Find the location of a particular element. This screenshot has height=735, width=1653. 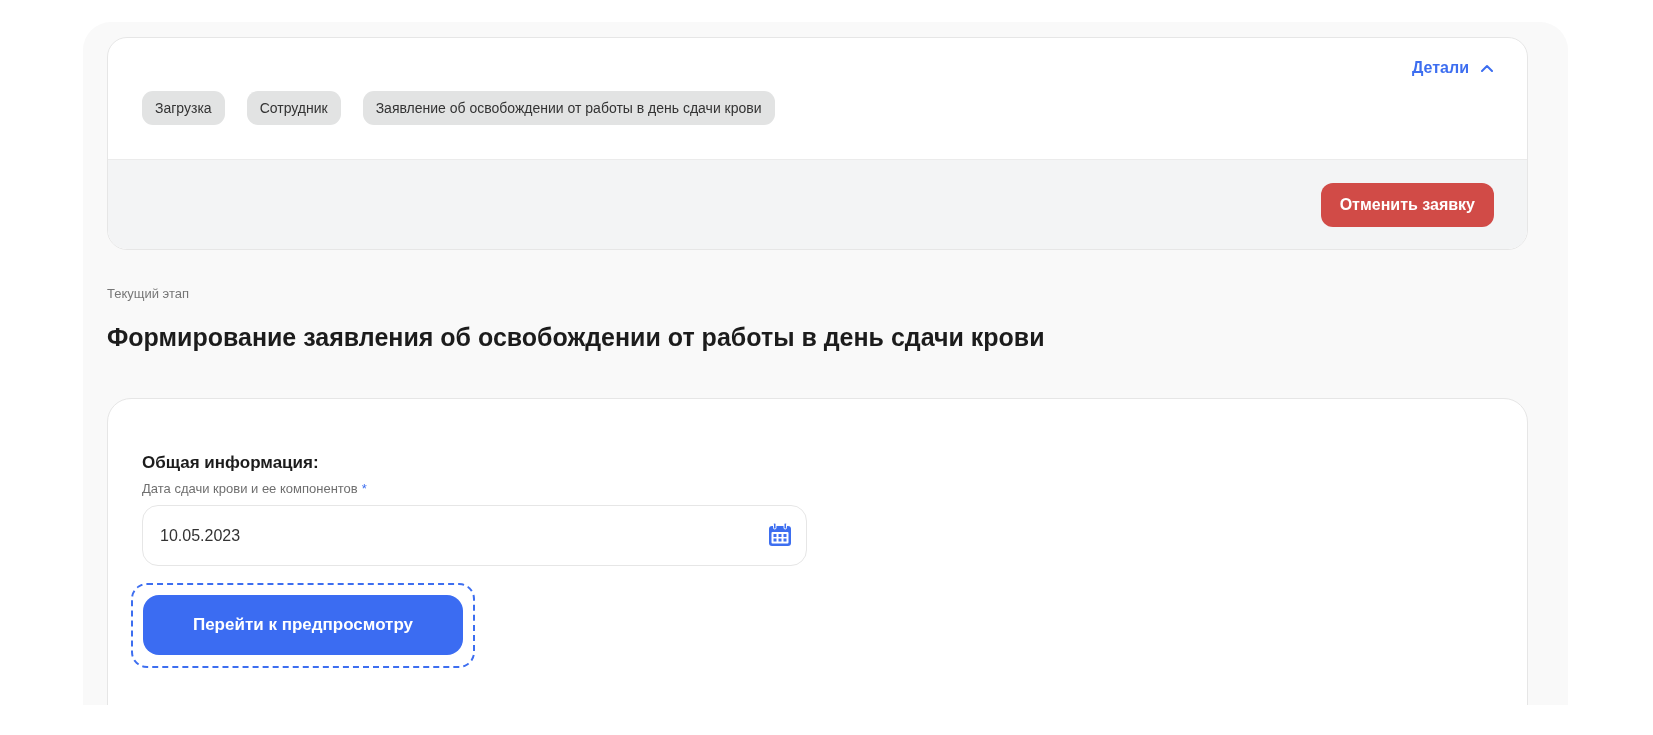

cancel-request-button: Отменить заявку is located at coordinates (1407, 204).